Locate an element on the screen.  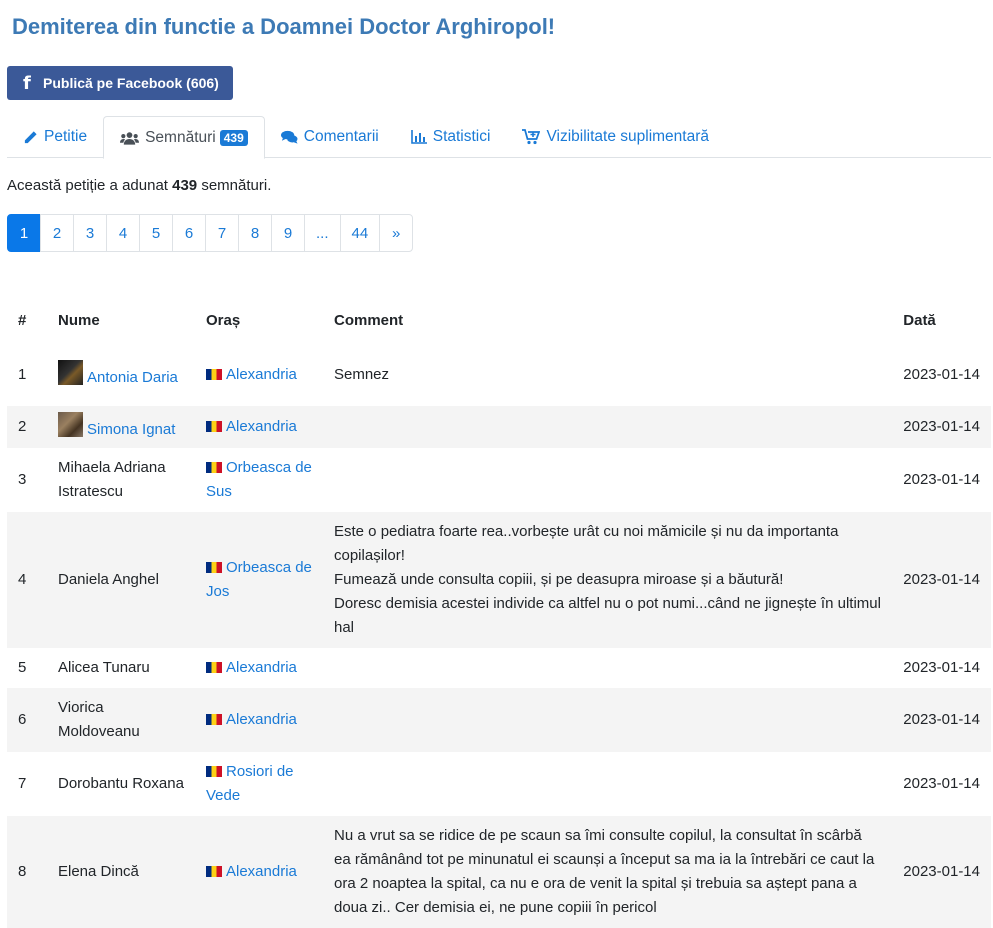
row-name-cell: Mihaela Adriana Istratescu is located at coordinates (121, 480).